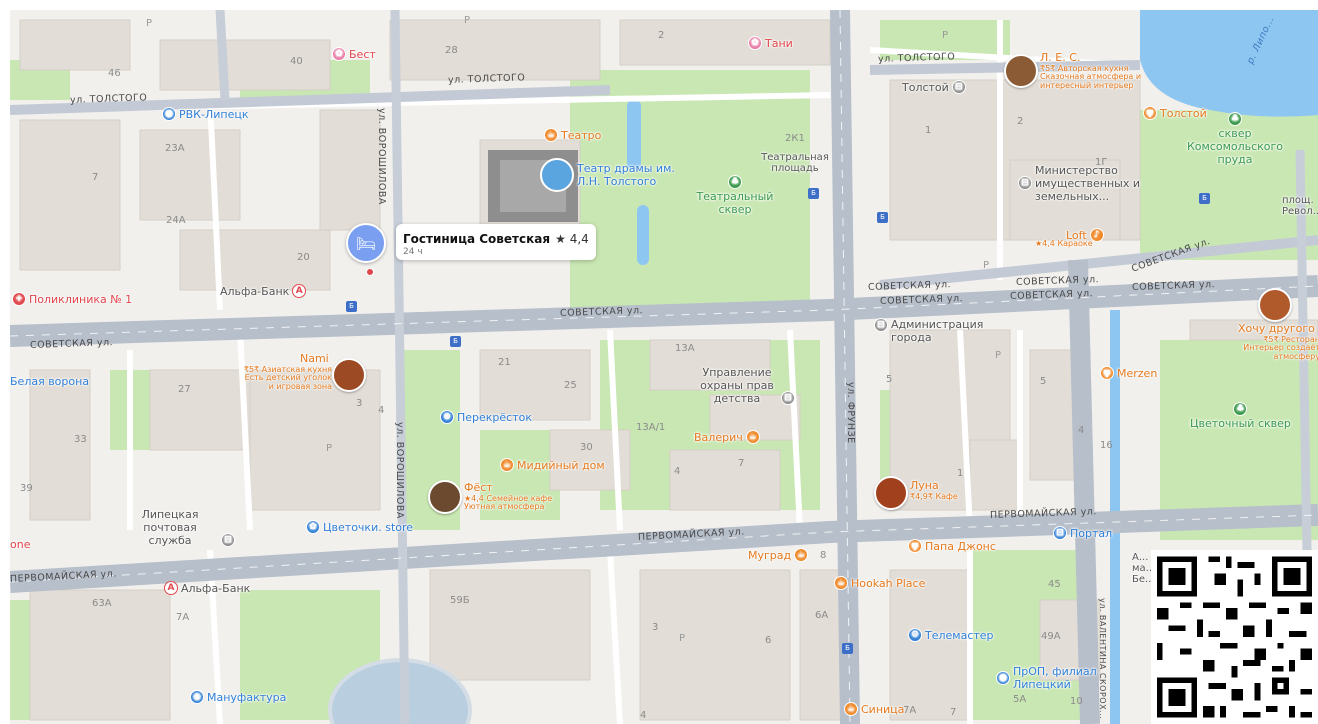 The height and width of the screenshot is (724, 1318). Describe the element at coordinates (581, 135) in the screenshot. I see `poi-label: Театро` at that location.